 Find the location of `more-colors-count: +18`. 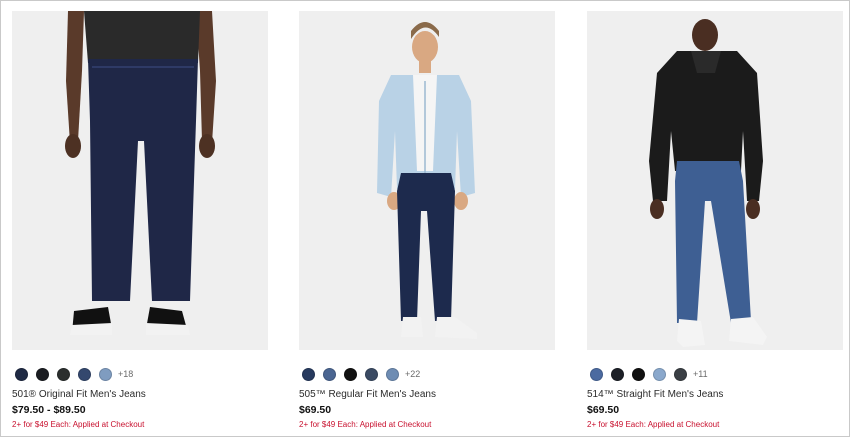

more-colors-count: +18 is located at coordinates (125, 374).